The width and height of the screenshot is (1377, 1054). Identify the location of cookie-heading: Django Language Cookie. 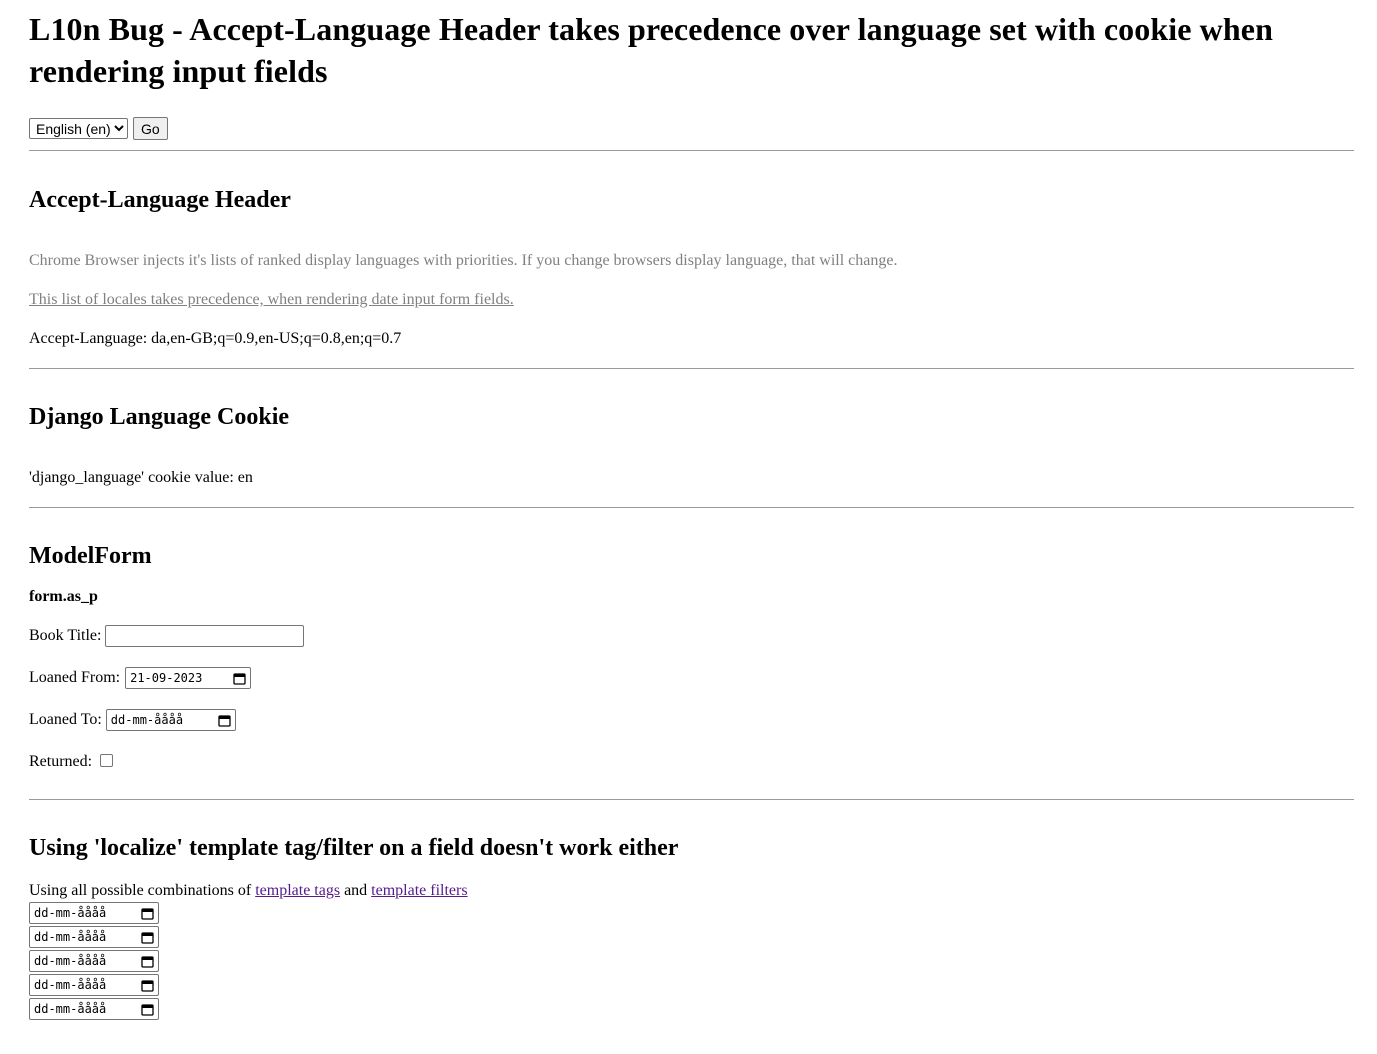
(159, 417).